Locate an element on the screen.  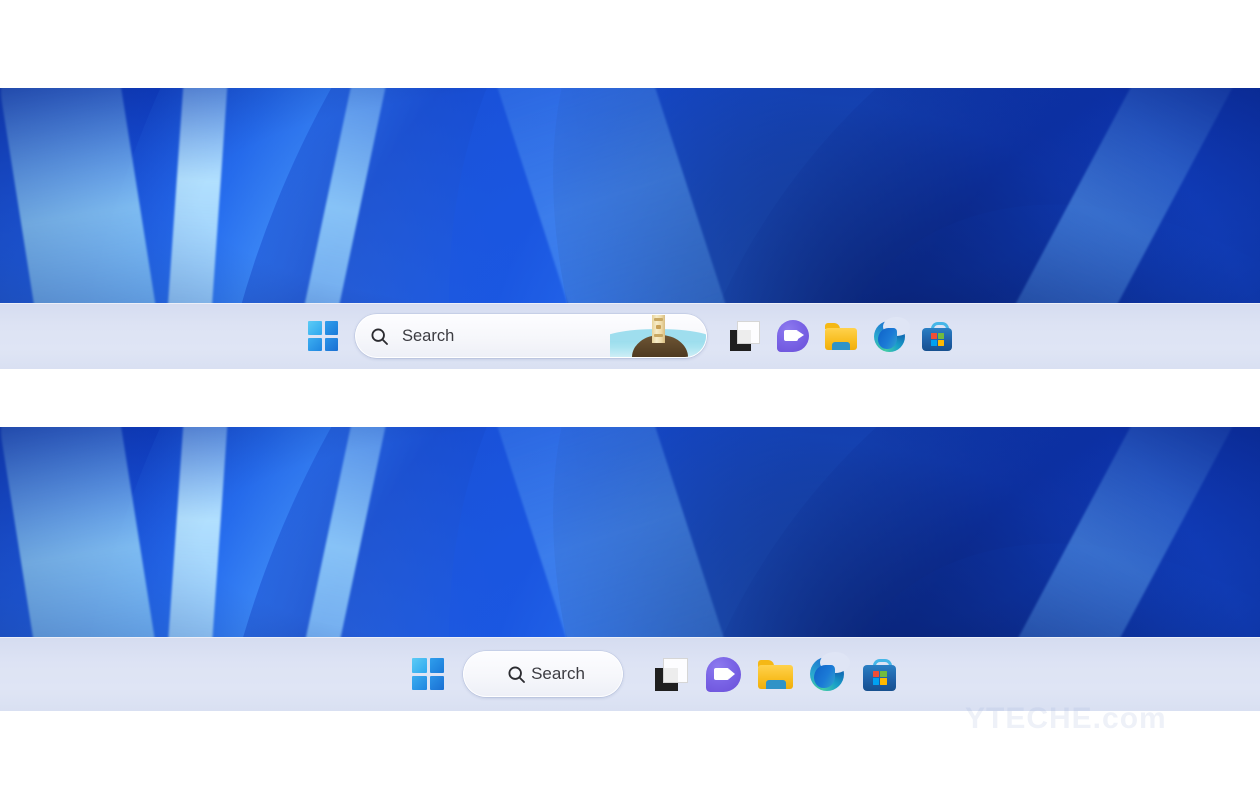
taskbar-items-top: Search is located at coordinates (630, 336).